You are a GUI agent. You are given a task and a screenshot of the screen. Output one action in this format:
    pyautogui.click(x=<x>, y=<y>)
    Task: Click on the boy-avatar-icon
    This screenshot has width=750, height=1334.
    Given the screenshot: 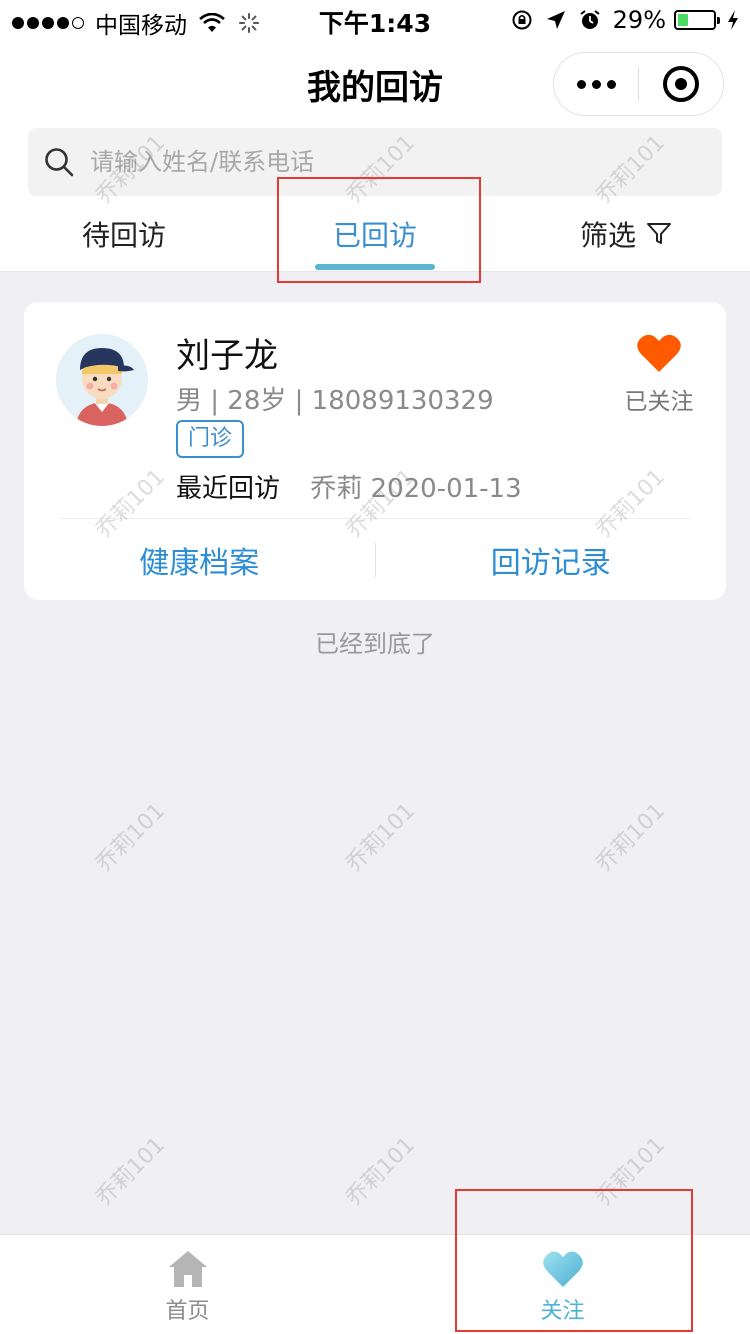 What is the action you would take?
    pyautogui.click(x=102, y=380)
    